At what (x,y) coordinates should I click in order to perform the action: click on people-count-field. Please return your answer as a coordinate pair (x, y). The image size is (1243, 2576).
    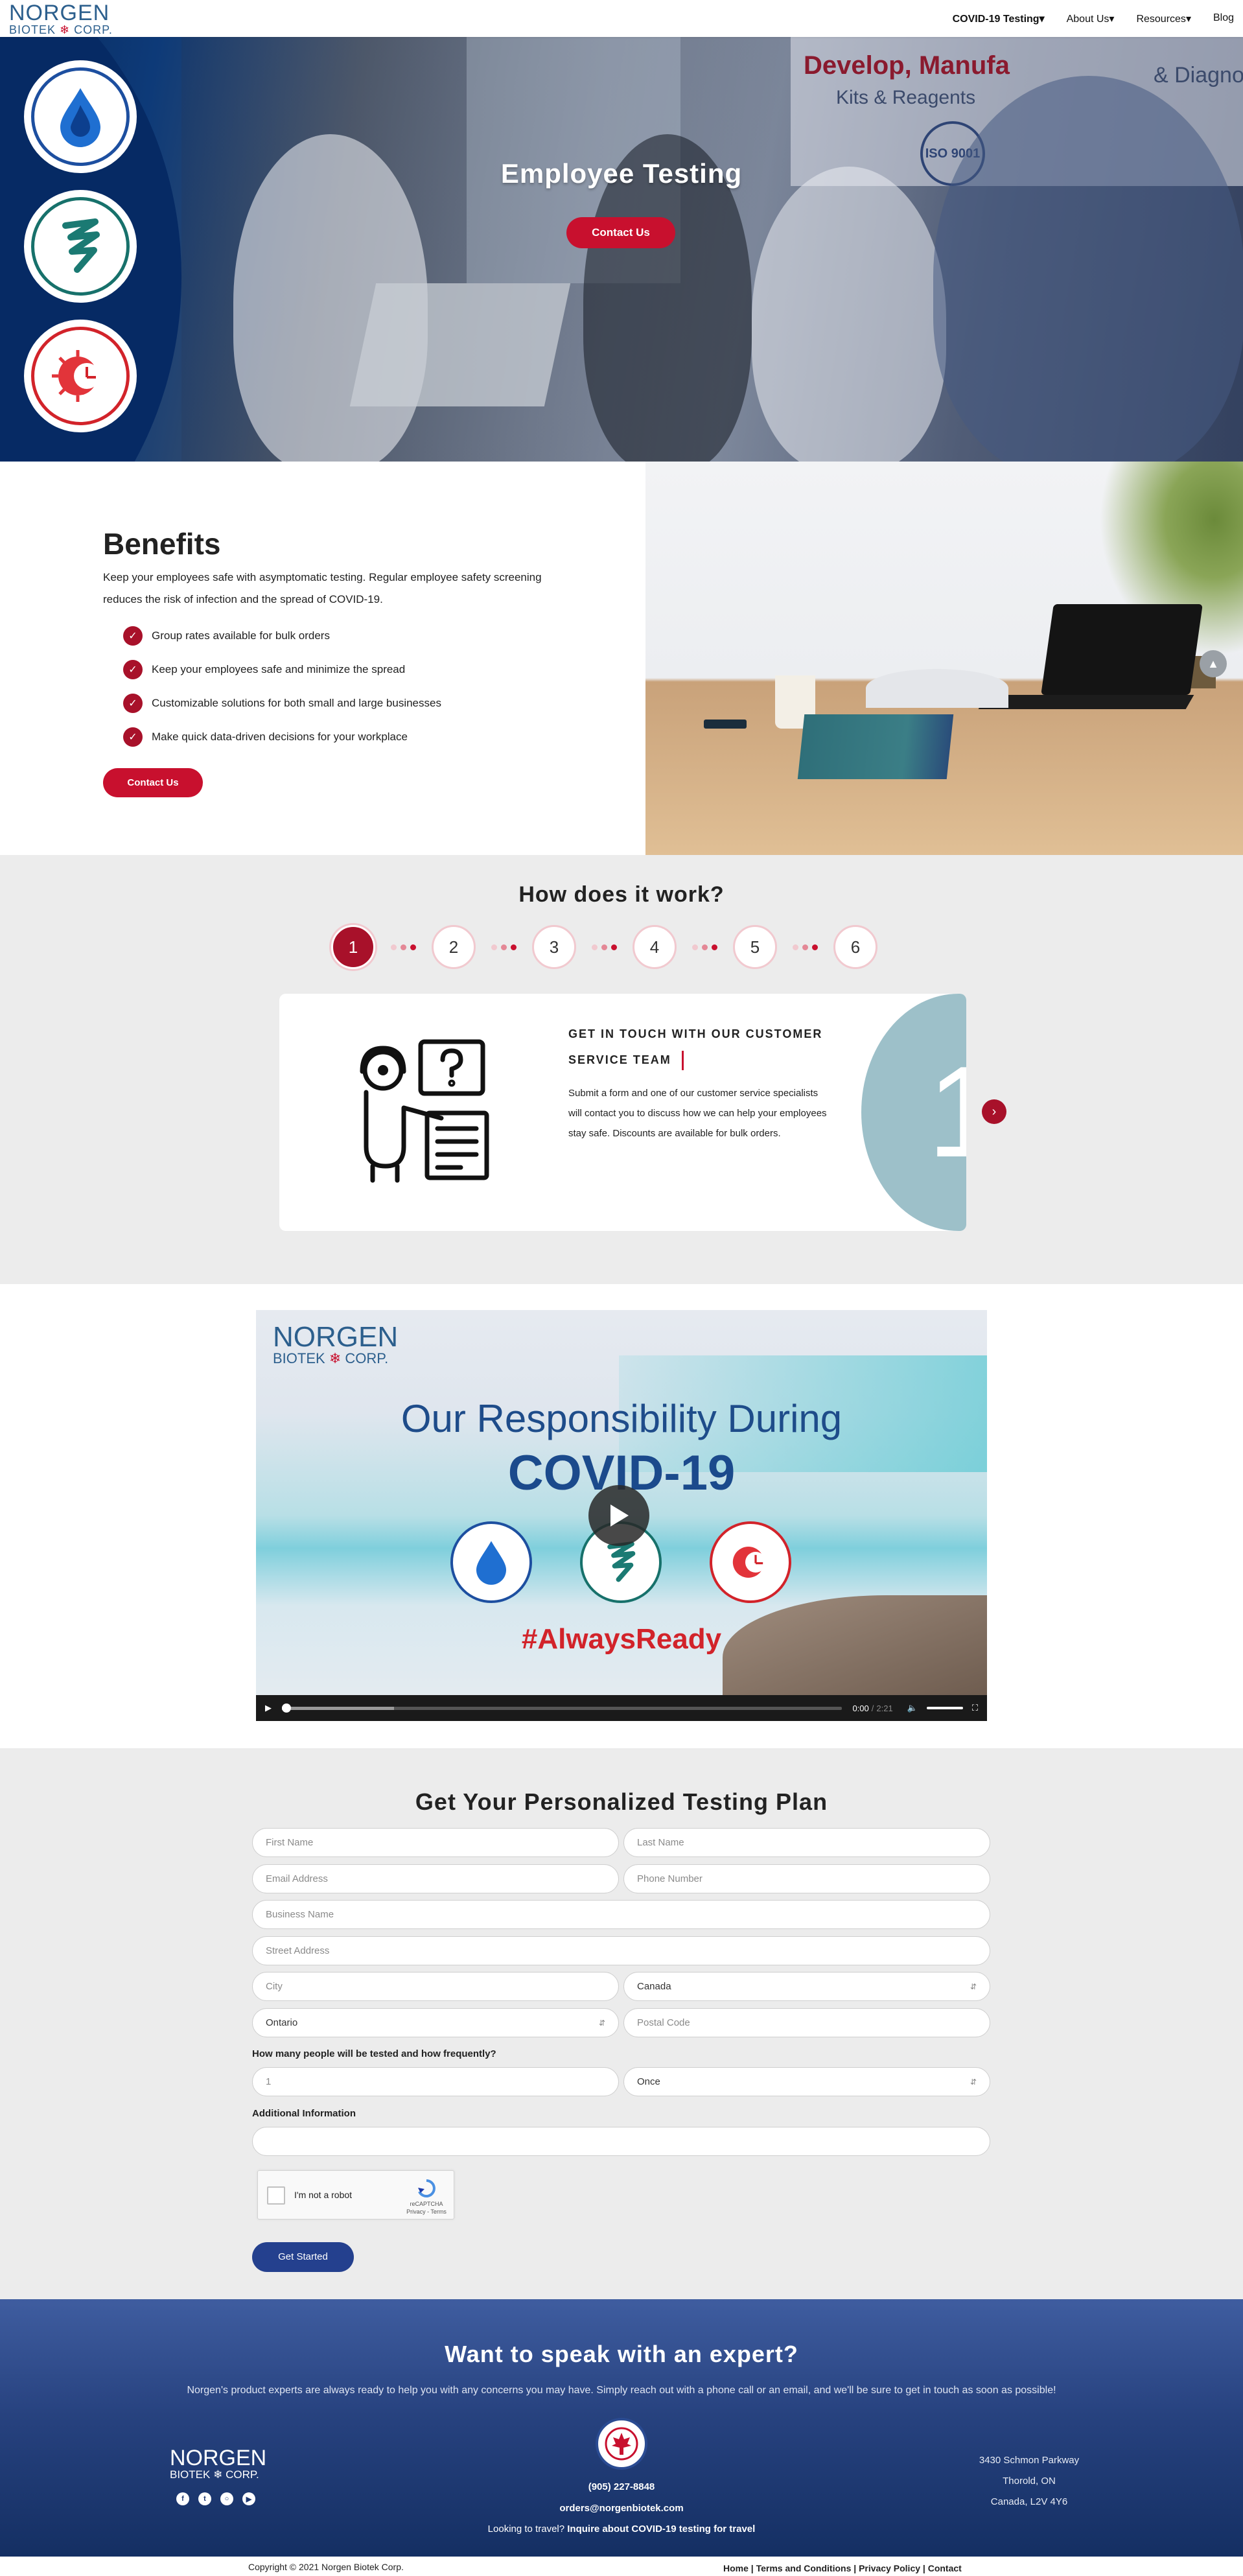
    Looking at the image, I should click on (435, 2081).